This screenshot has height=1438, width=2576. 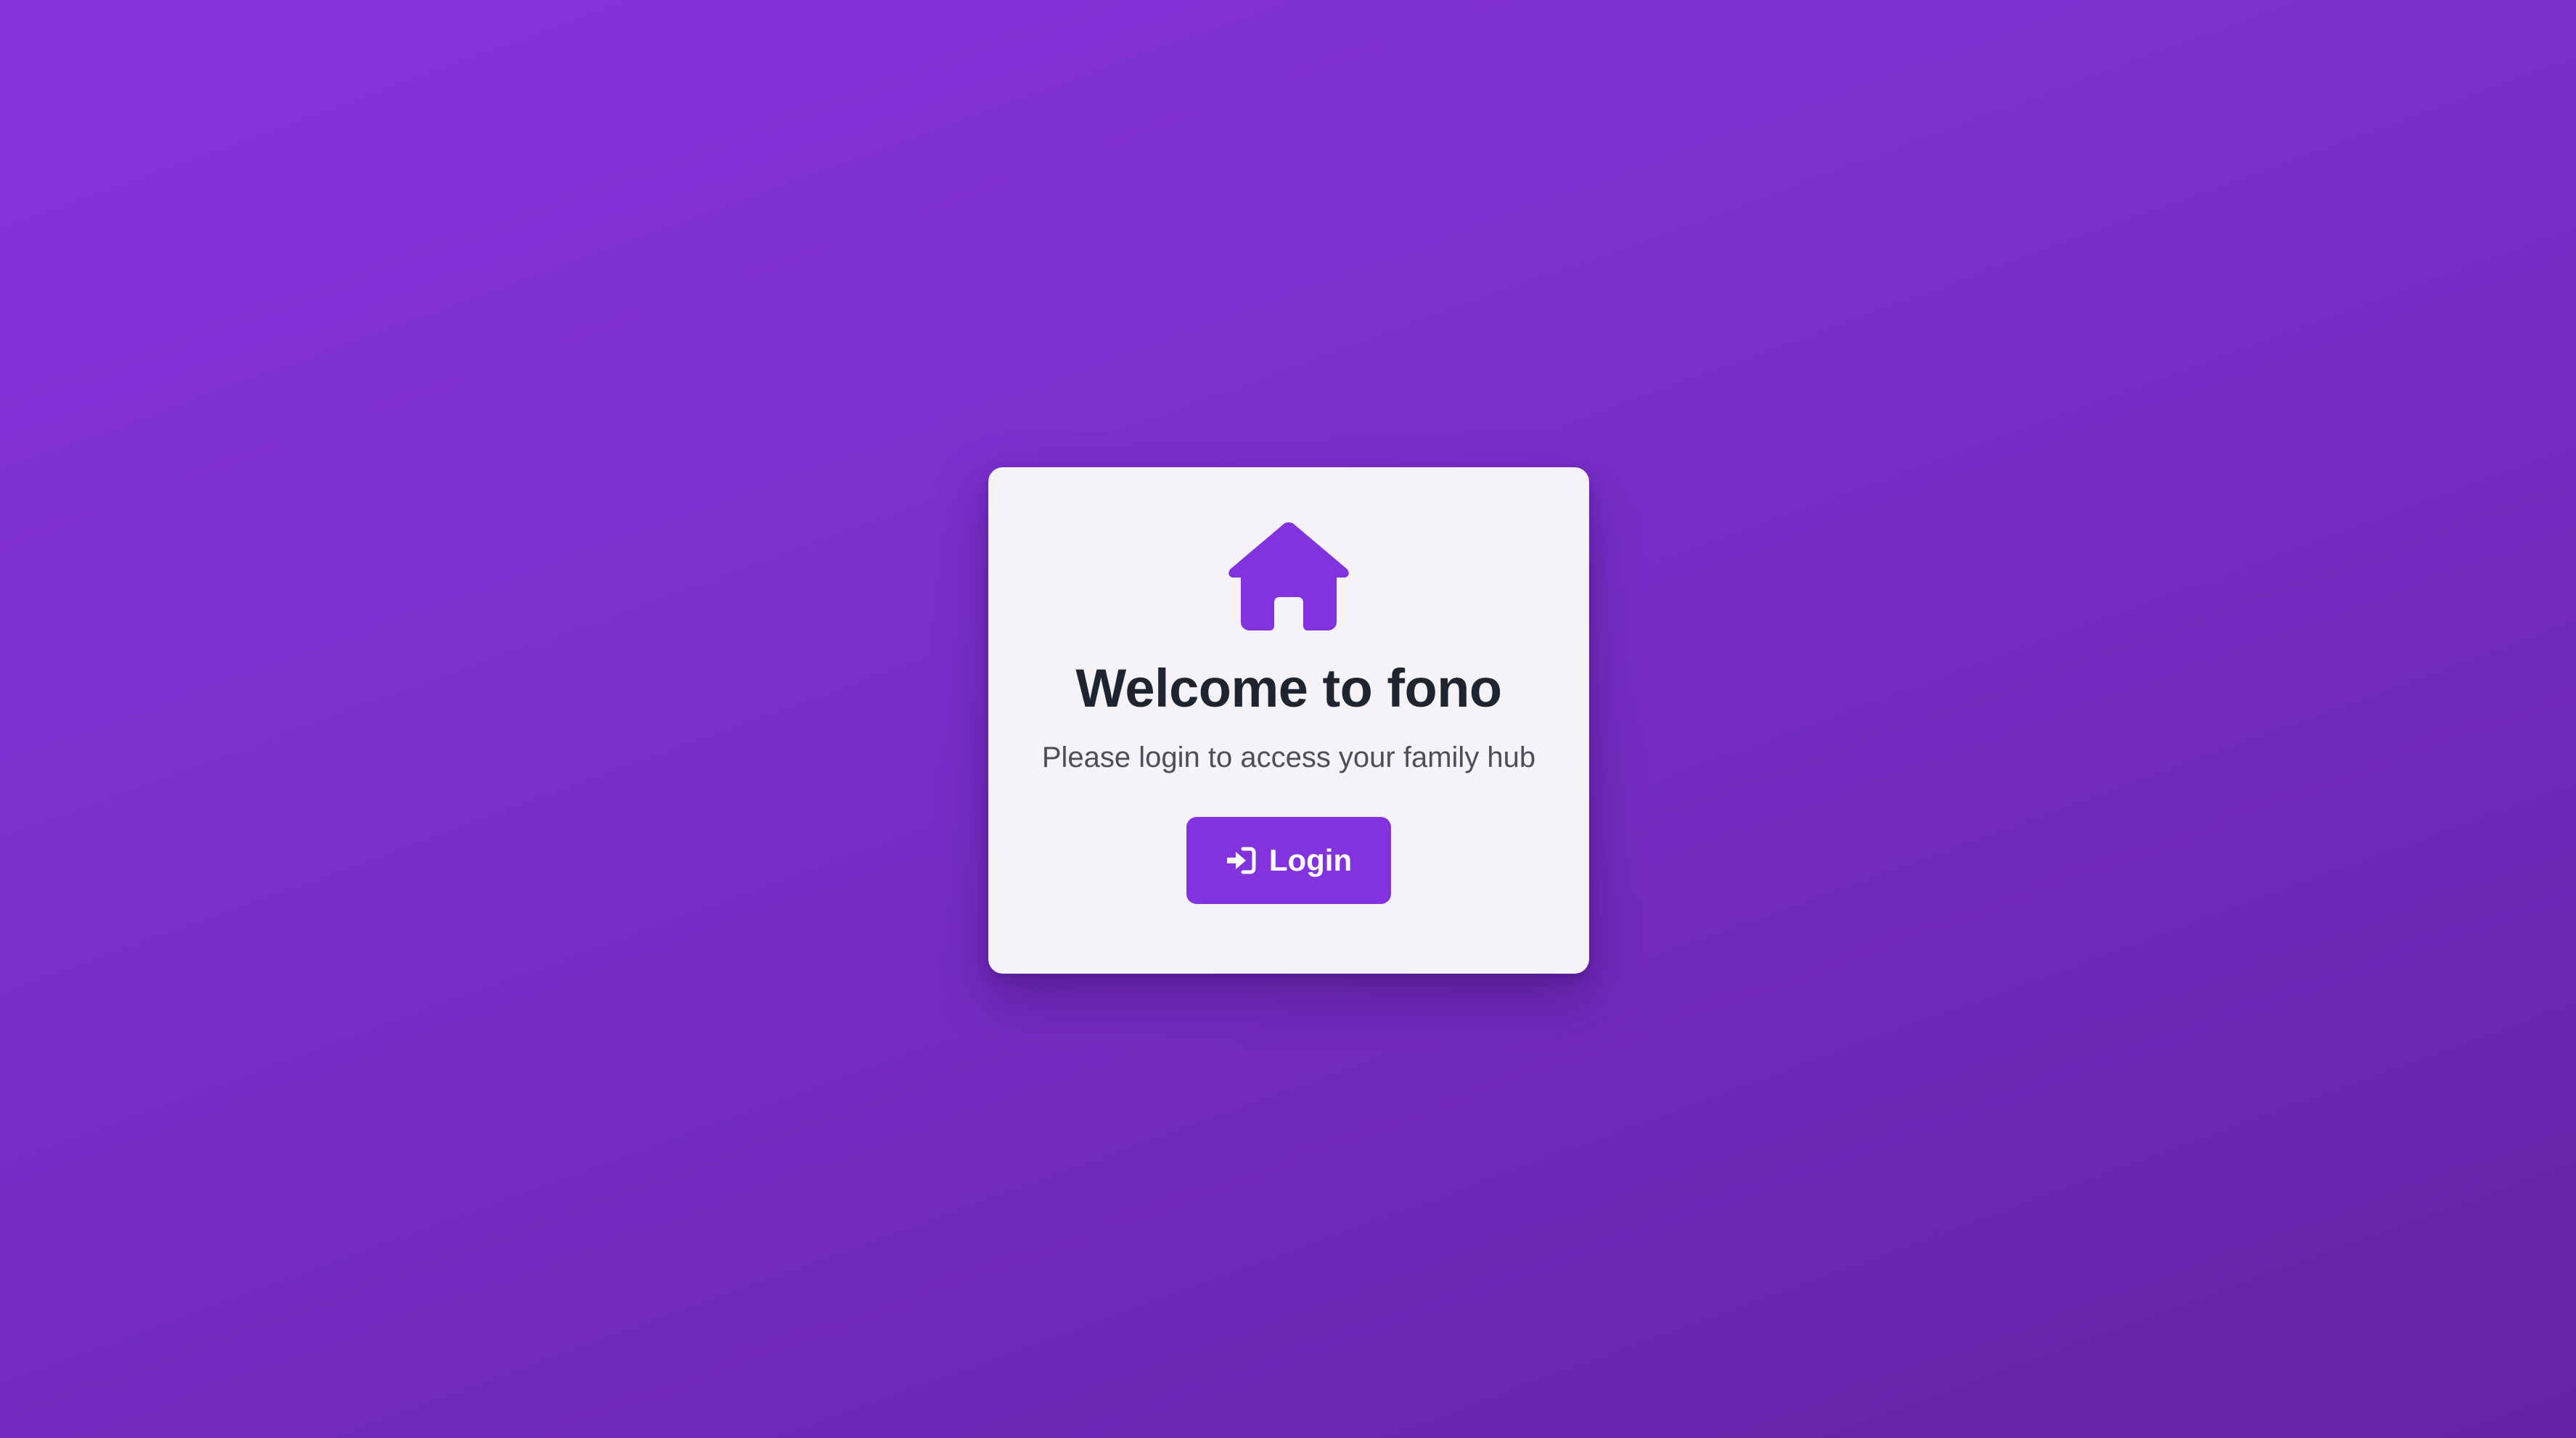 What do you see at coordinates (1310, 860) in the screenshot?
I see `login-button-label: Login` at bounding box center [1310, 860].